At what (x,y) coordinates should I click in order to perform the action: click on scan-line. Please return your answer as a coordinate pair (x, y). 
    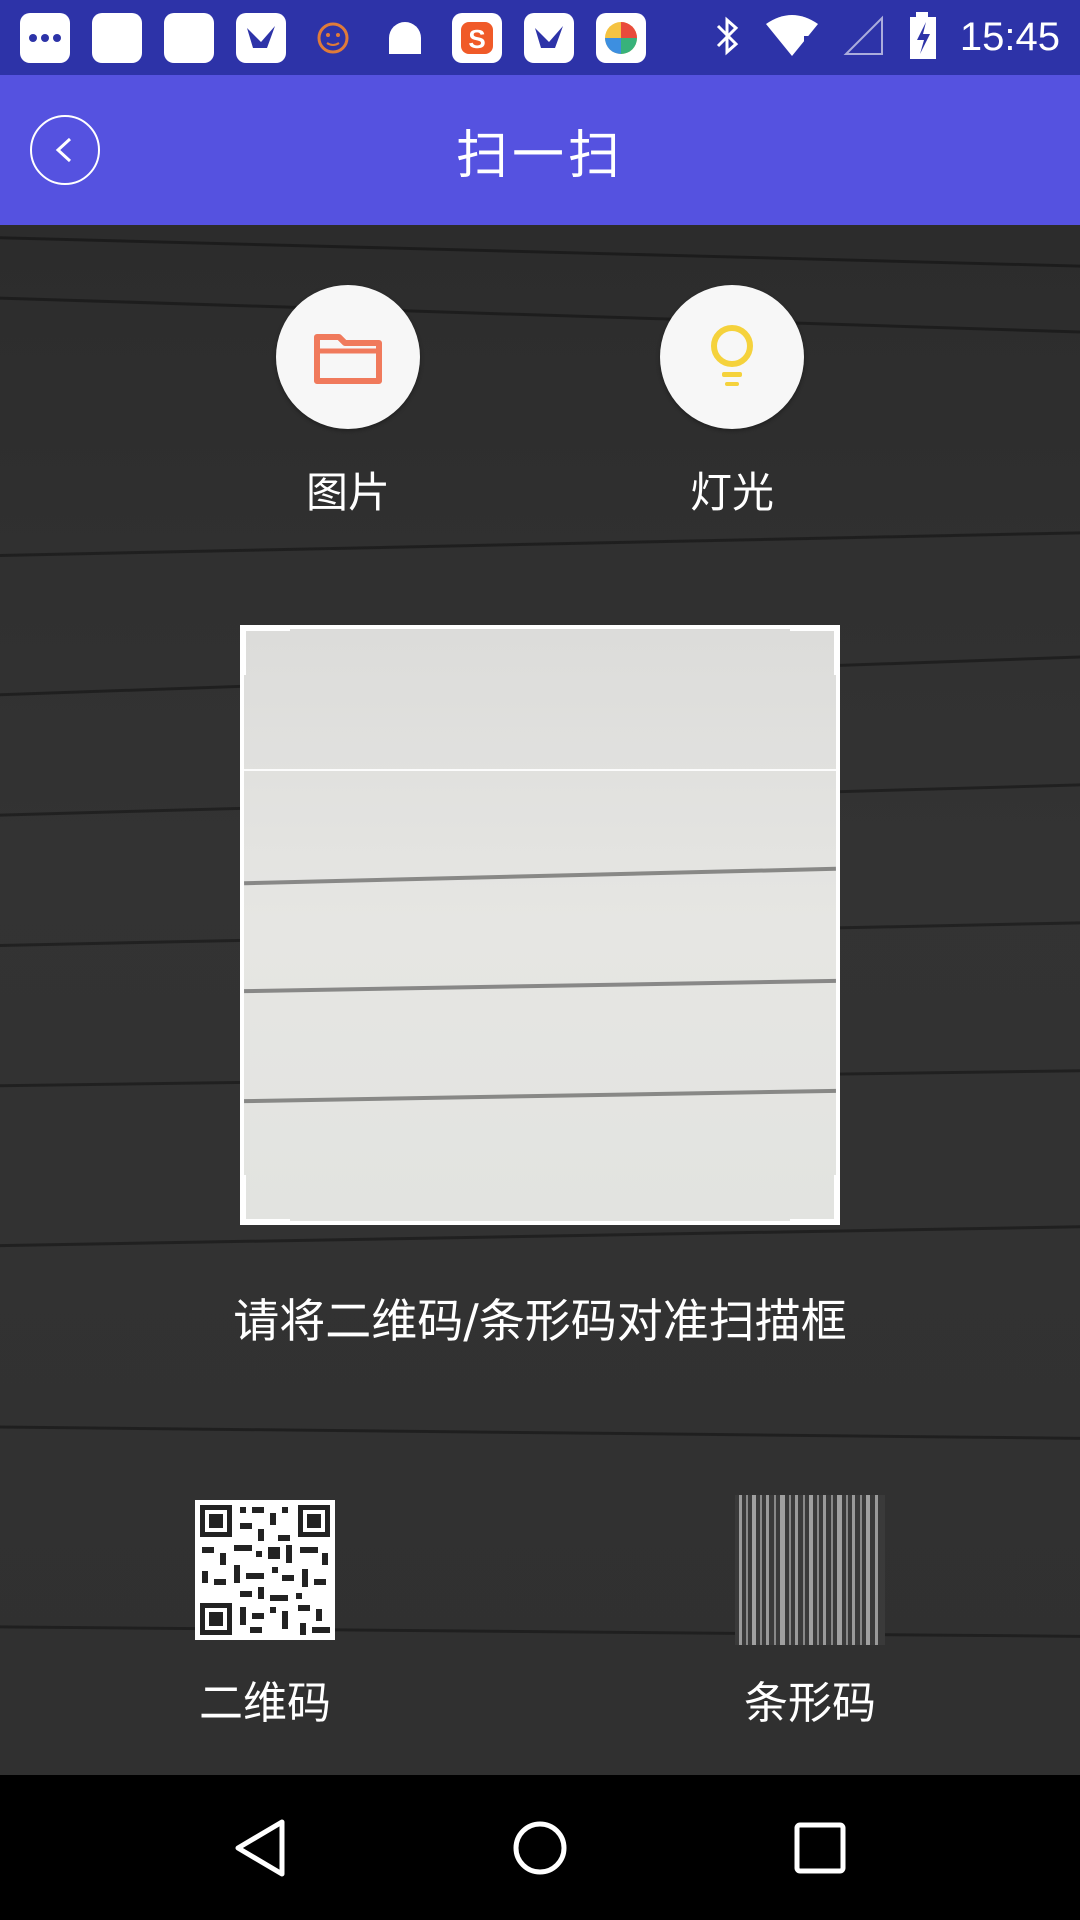
    Looking at the image, I should click on (540, 770).